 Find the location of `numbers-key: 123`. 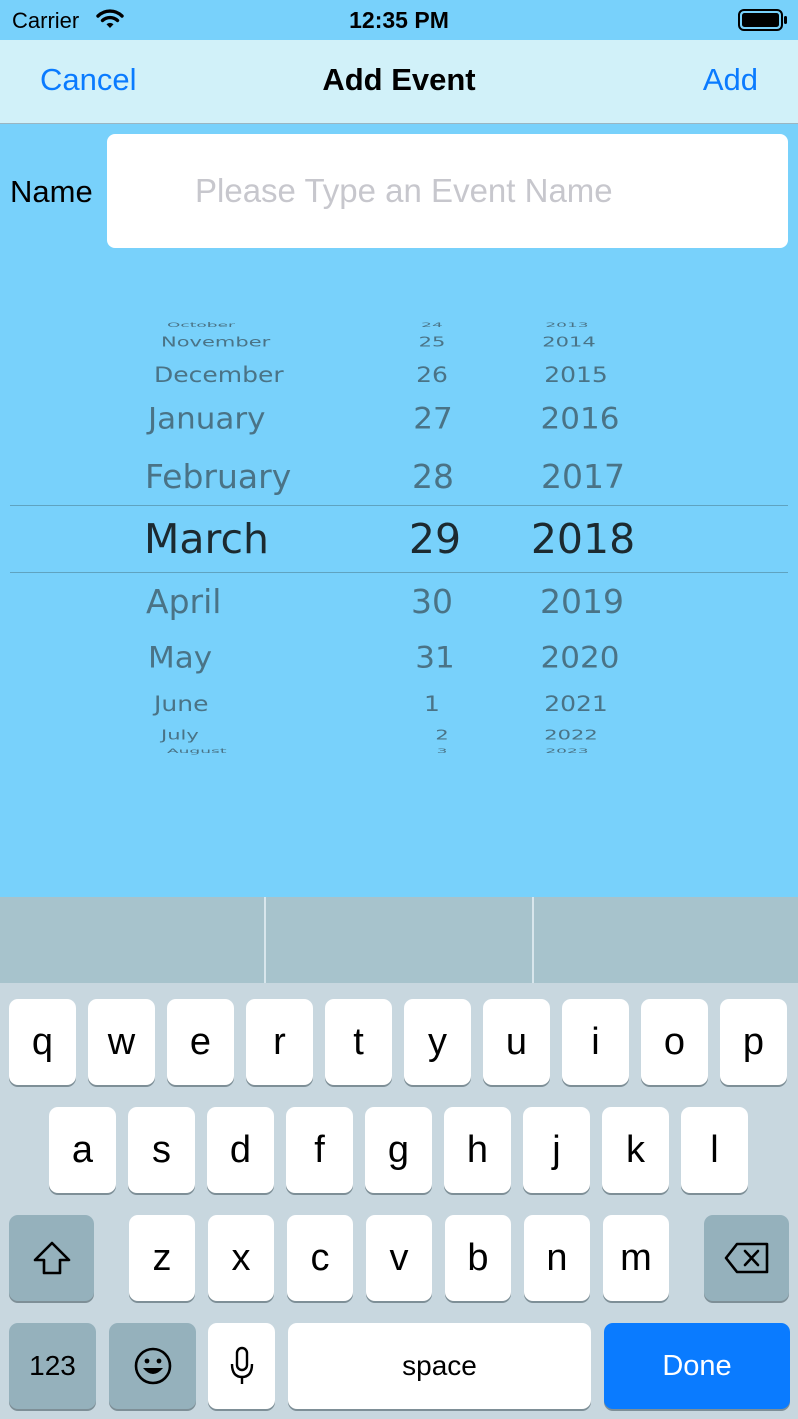

numbers-key: 123 is located at coordinates (52, 1366).